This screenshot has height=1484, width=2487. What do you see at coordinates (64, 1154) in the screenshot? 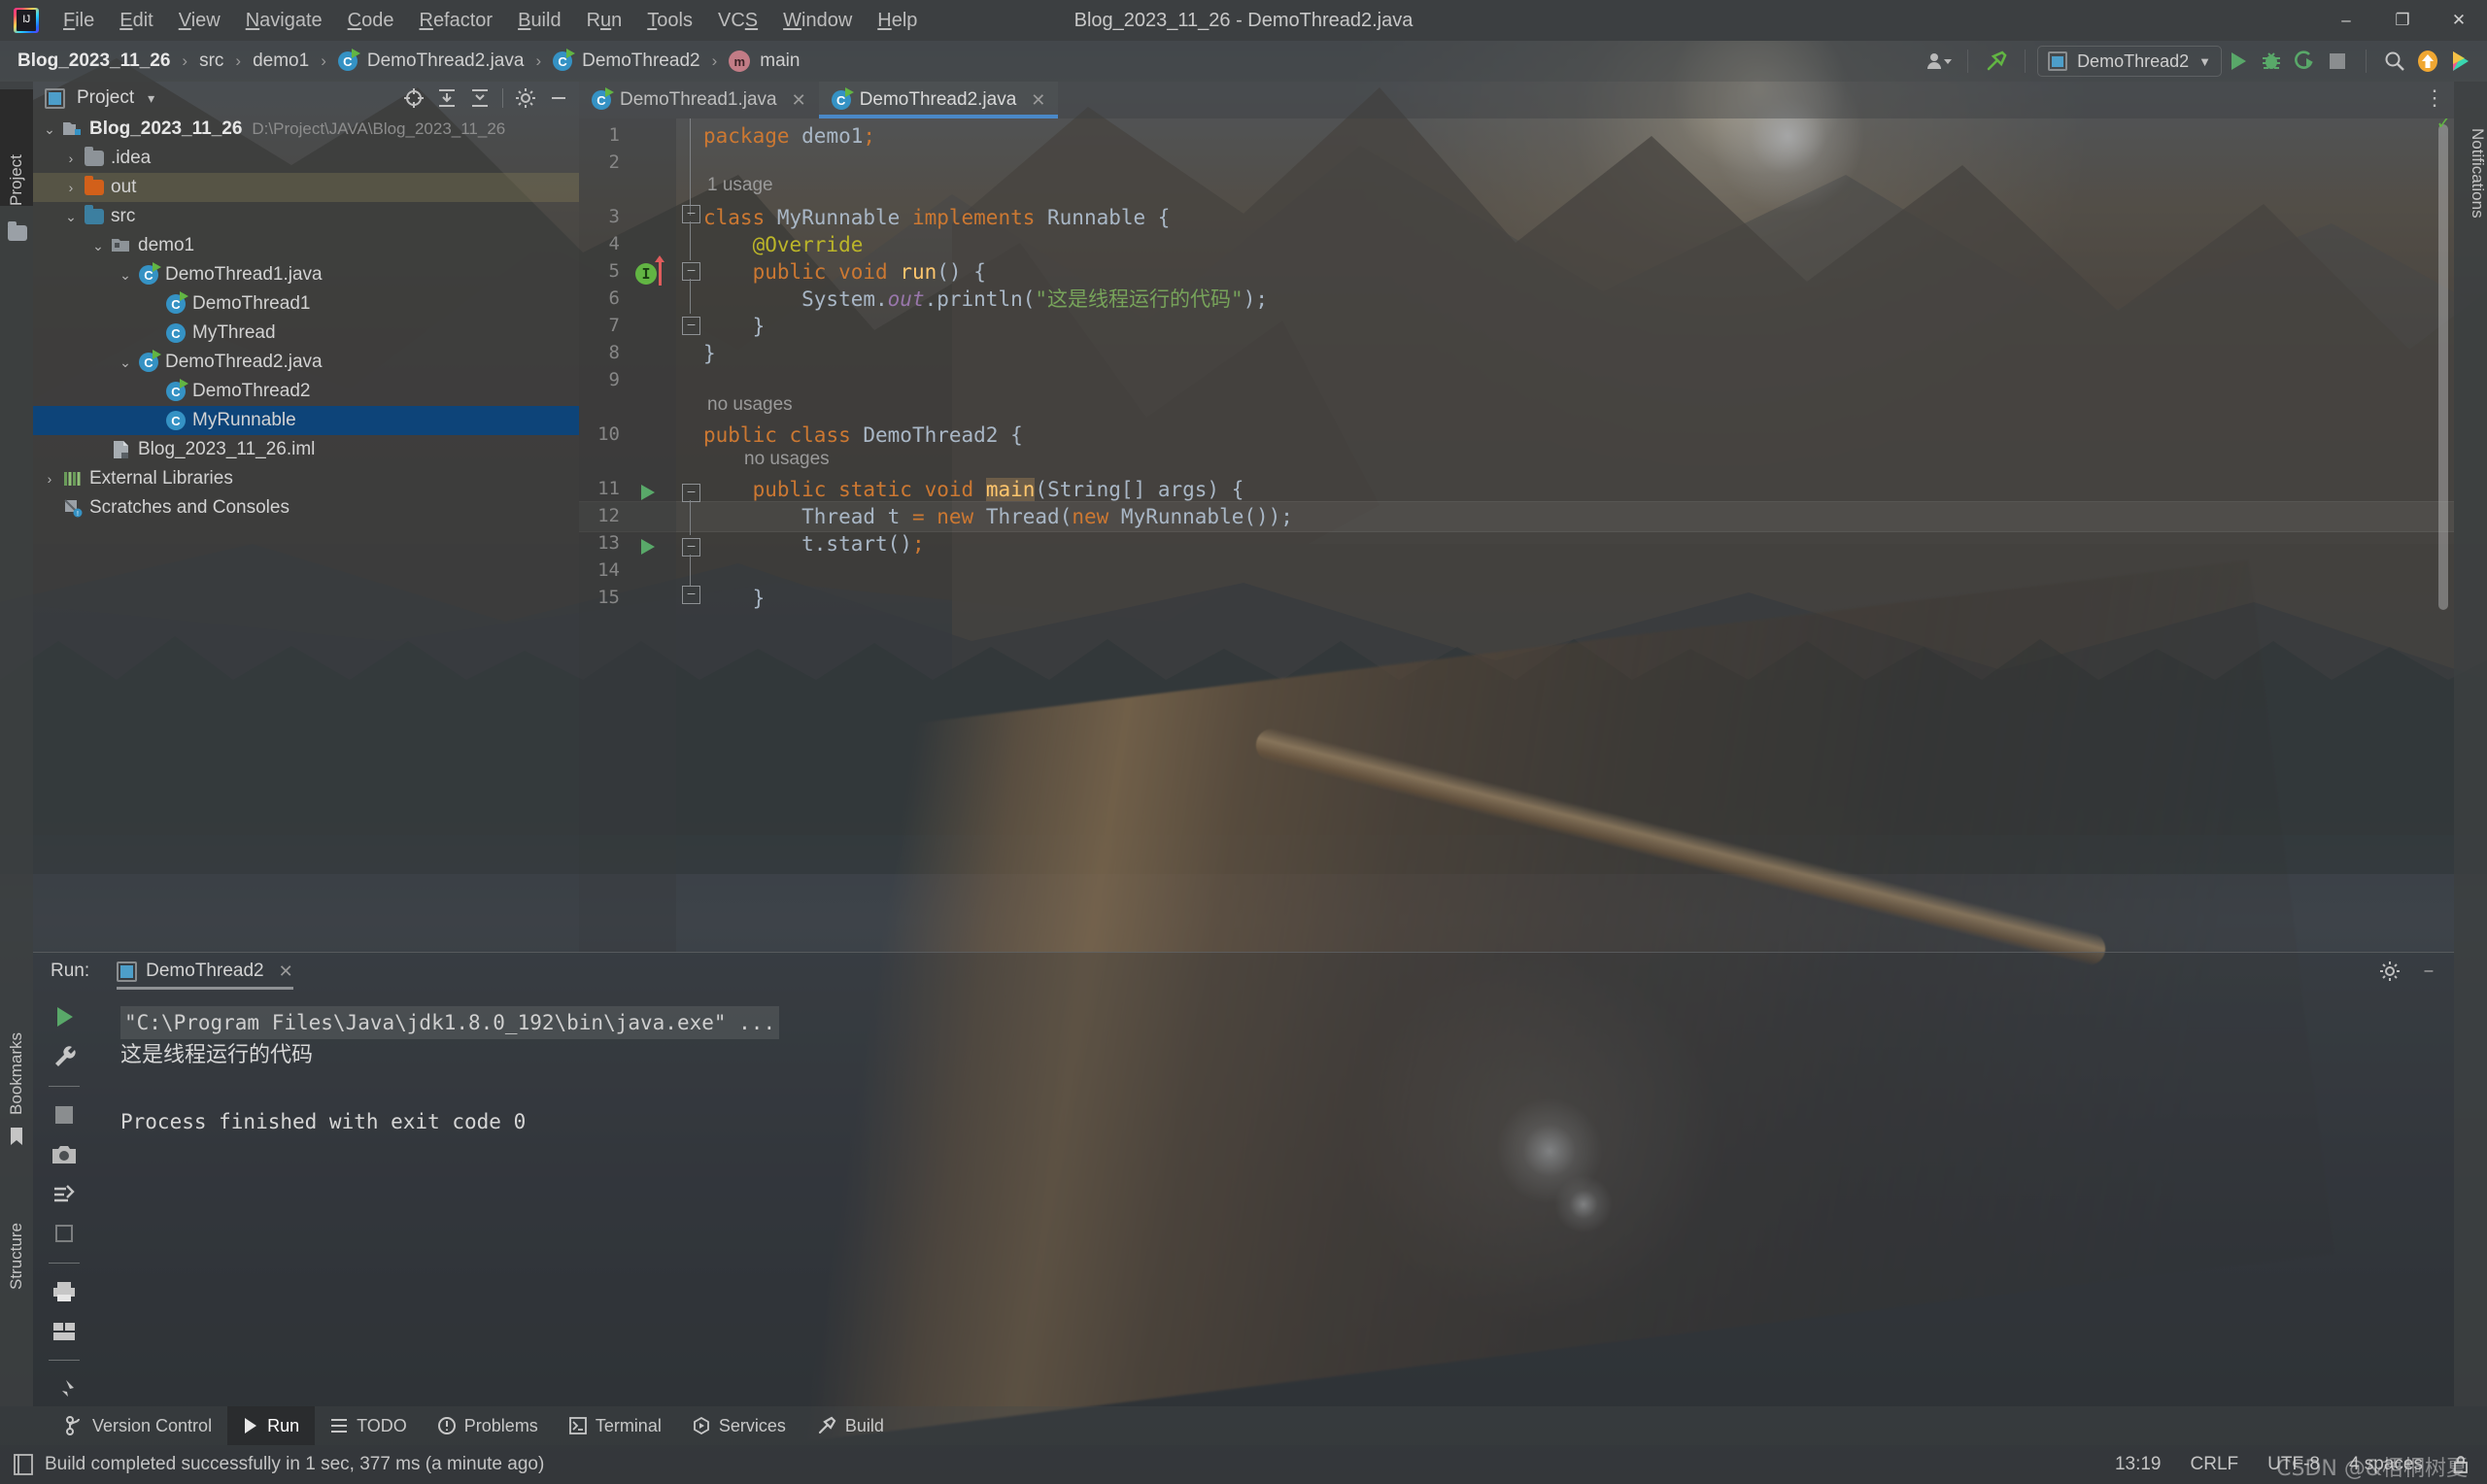
I see `camera-icon` at bounding box center [64, 1154].